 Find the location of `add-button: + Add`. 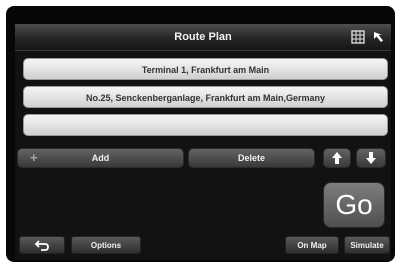

add-button: + Add is located at coordinates (100, 158).